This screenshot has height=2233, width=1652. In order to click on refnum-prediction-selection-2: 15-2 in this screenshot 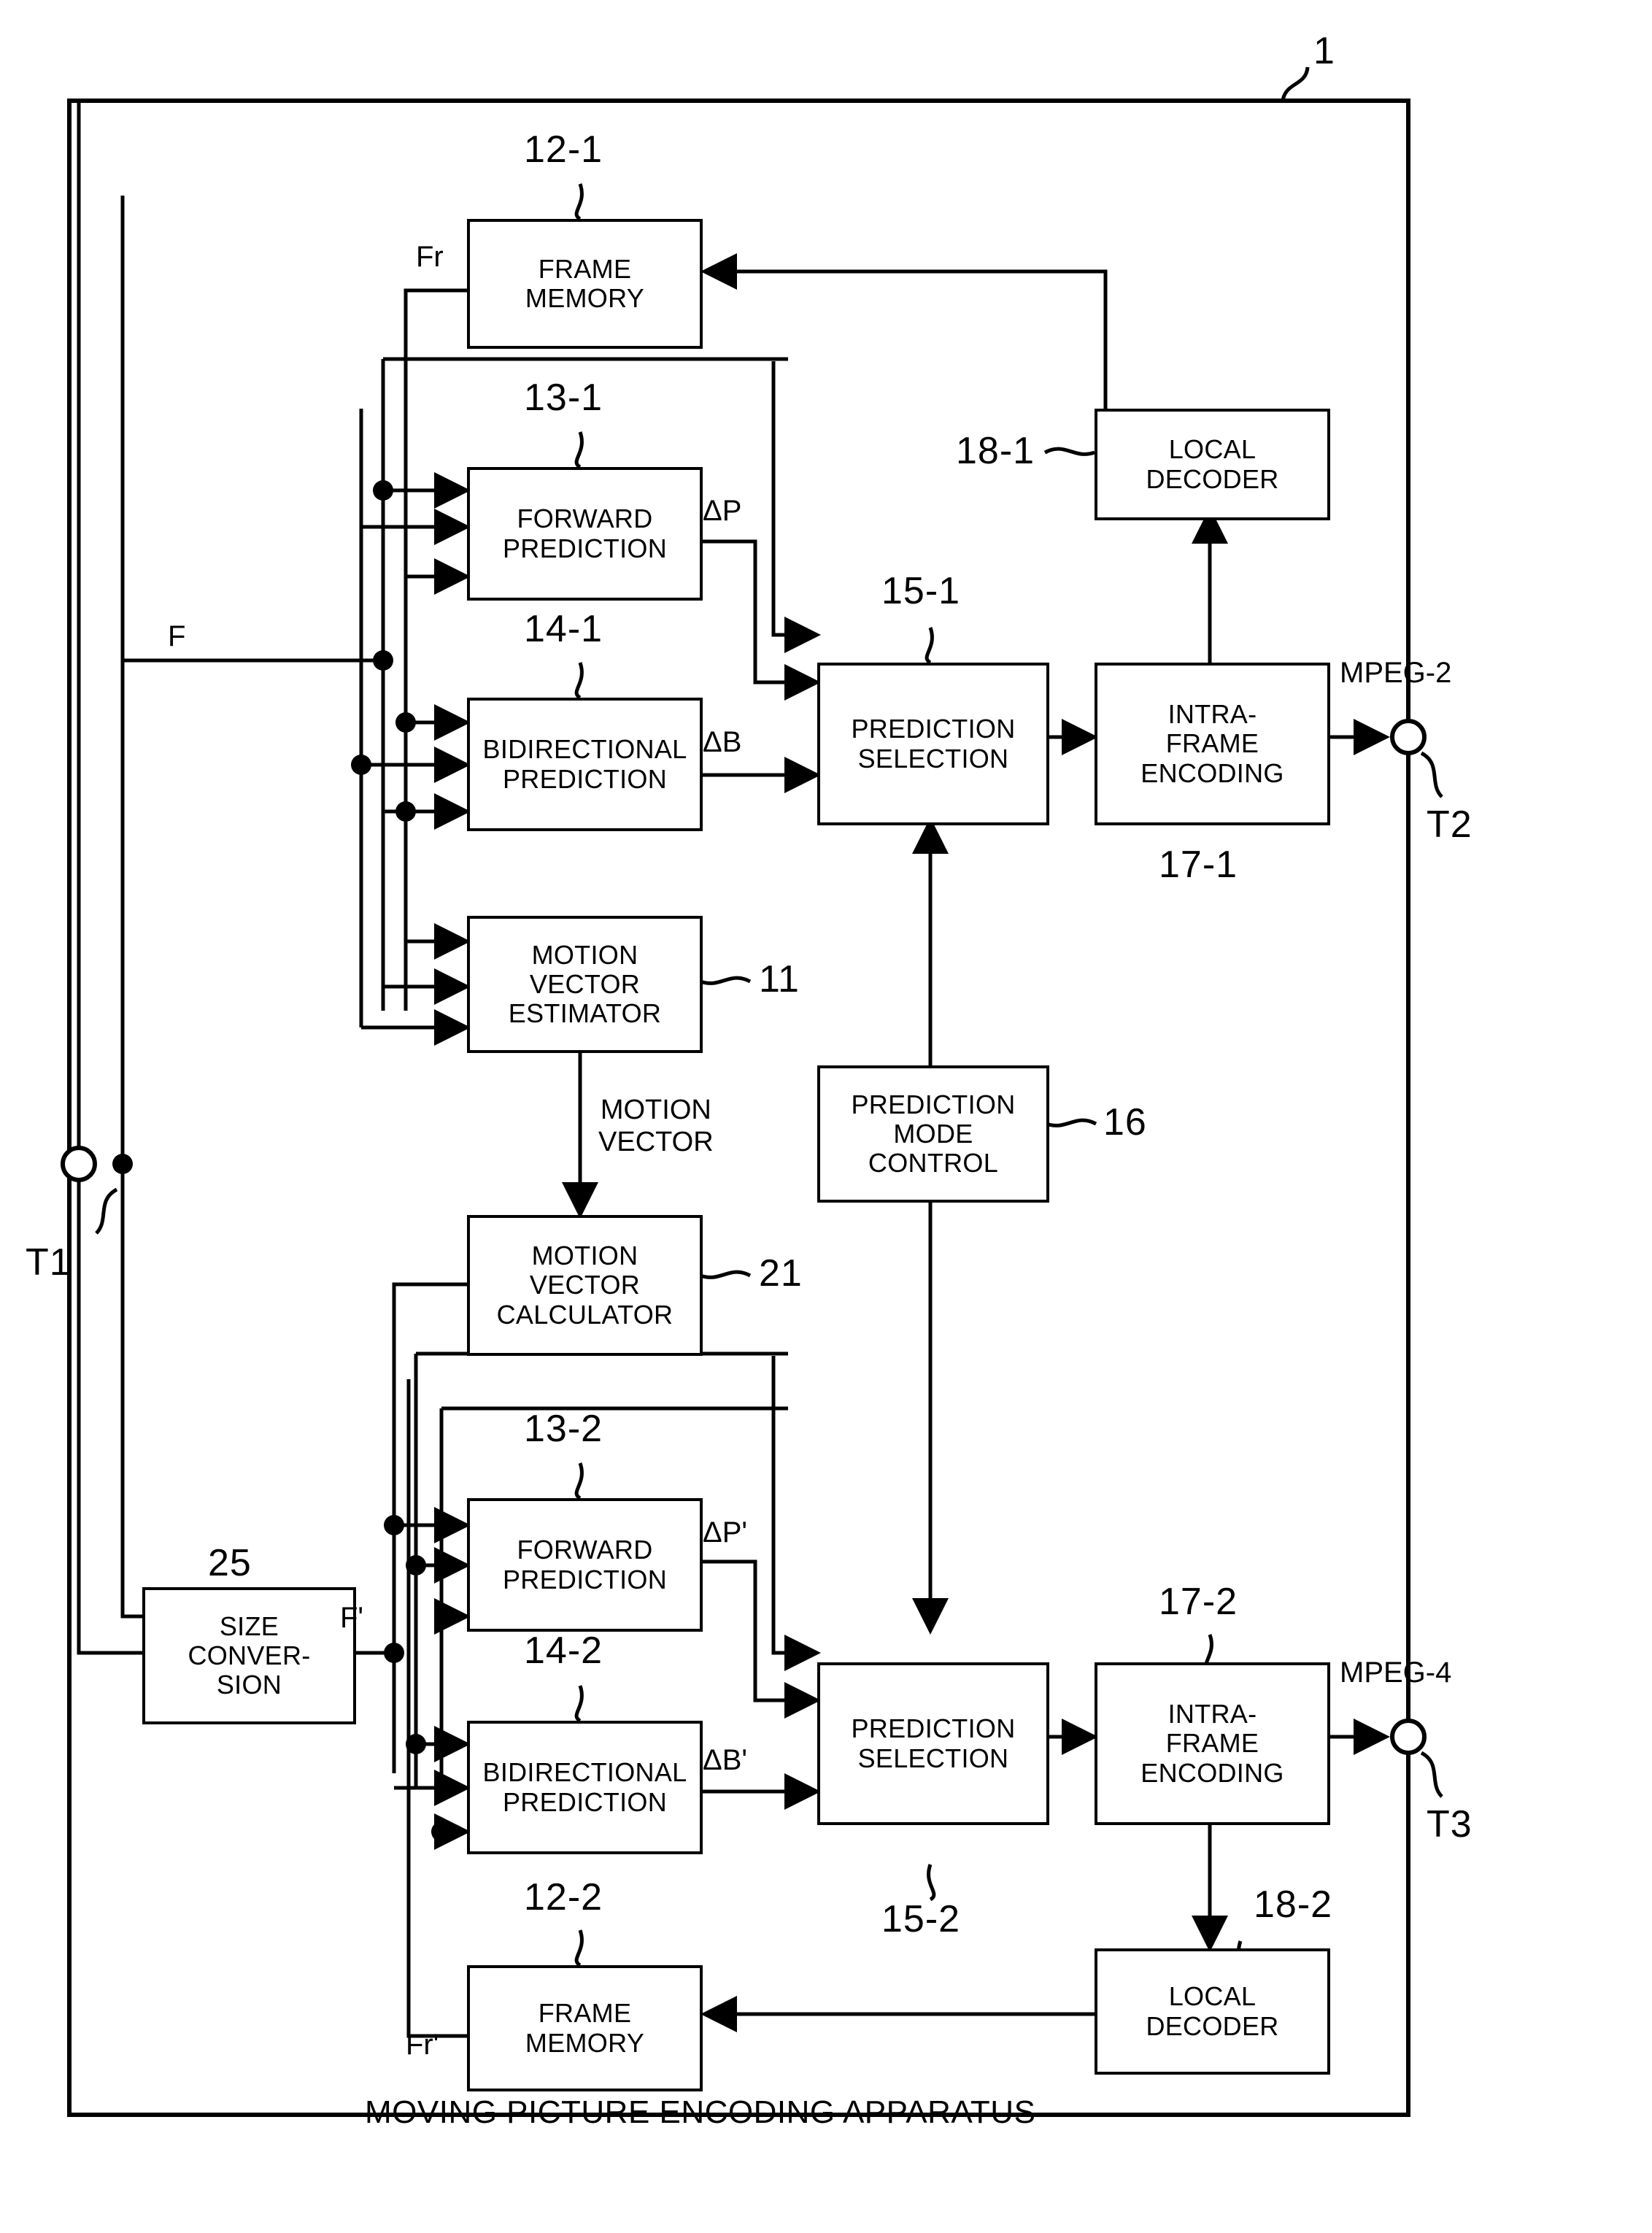, I will do `click(921, 1919)`.